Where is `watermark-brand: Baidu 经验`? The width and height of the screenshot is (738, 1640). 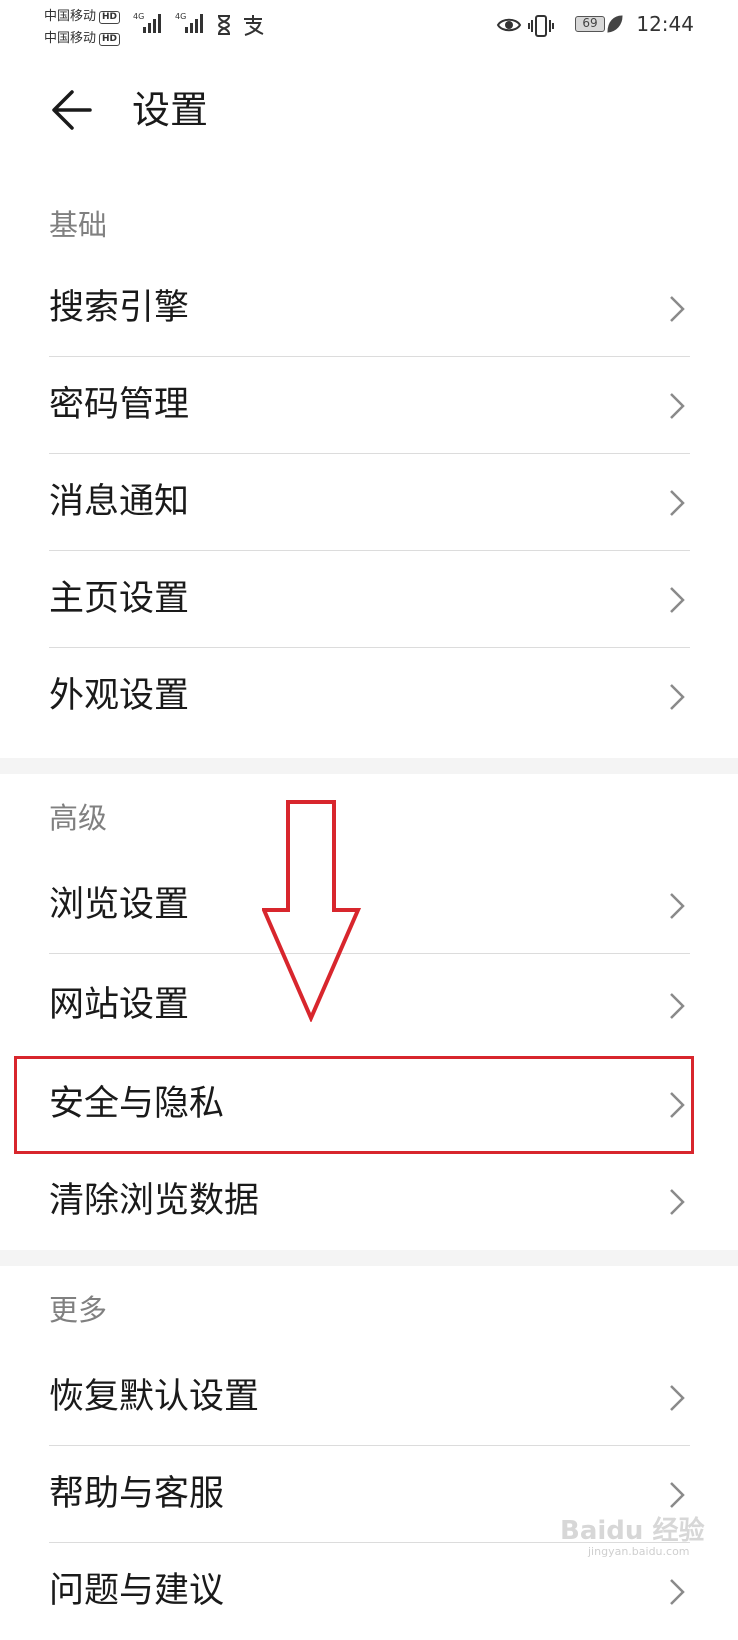
watermark-brand: Baidu 经验 is located at coordinates (632, 1531).